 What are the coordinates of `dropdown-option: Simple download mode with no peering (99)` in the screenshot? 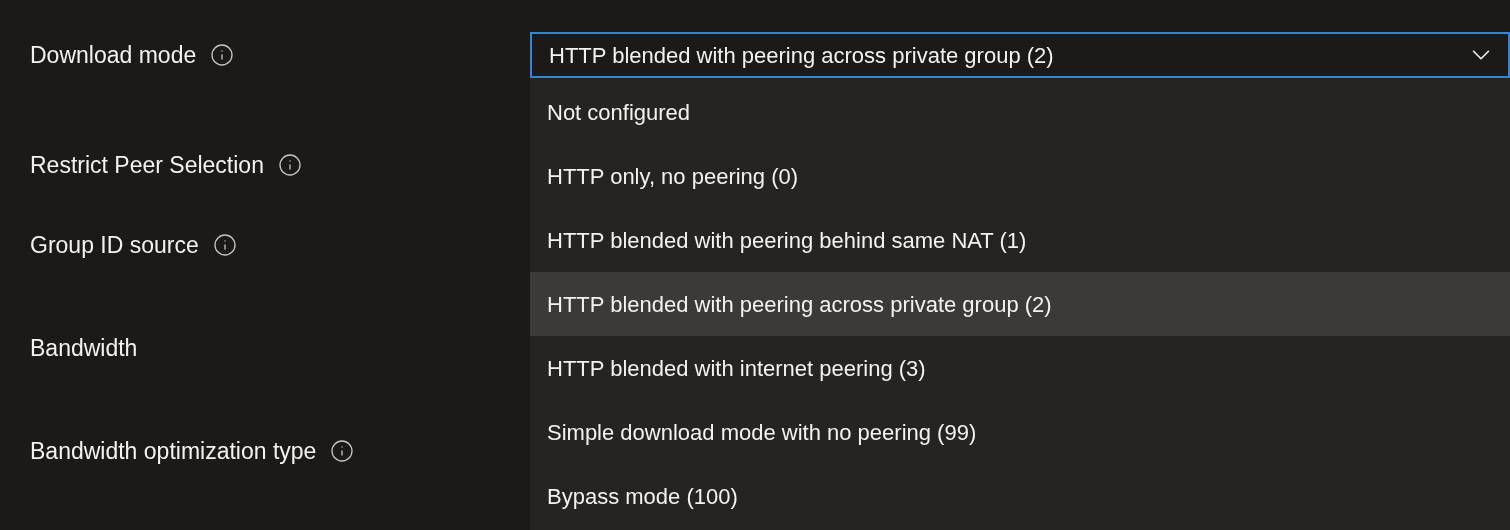 It's located at (1020, 432).